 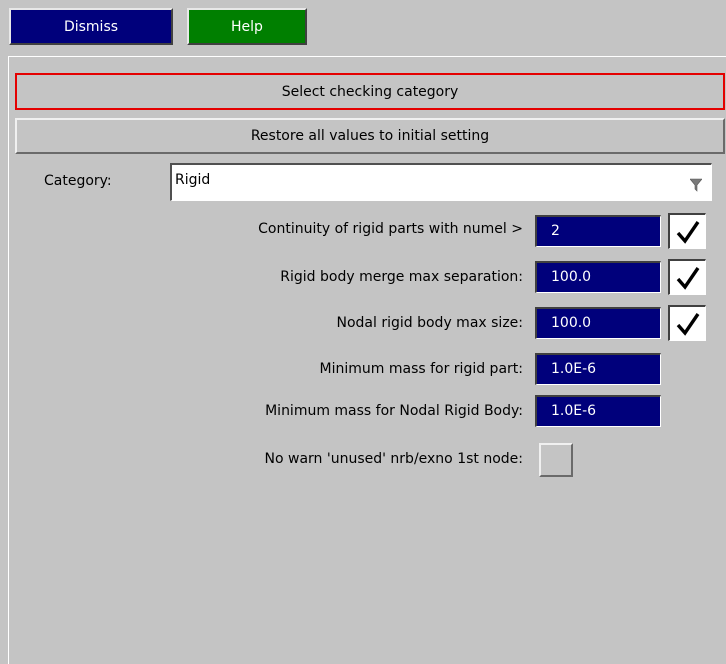 I want to click on row-merge-label-box: Rigid body merge max separation:, so click(x=266, y=280).